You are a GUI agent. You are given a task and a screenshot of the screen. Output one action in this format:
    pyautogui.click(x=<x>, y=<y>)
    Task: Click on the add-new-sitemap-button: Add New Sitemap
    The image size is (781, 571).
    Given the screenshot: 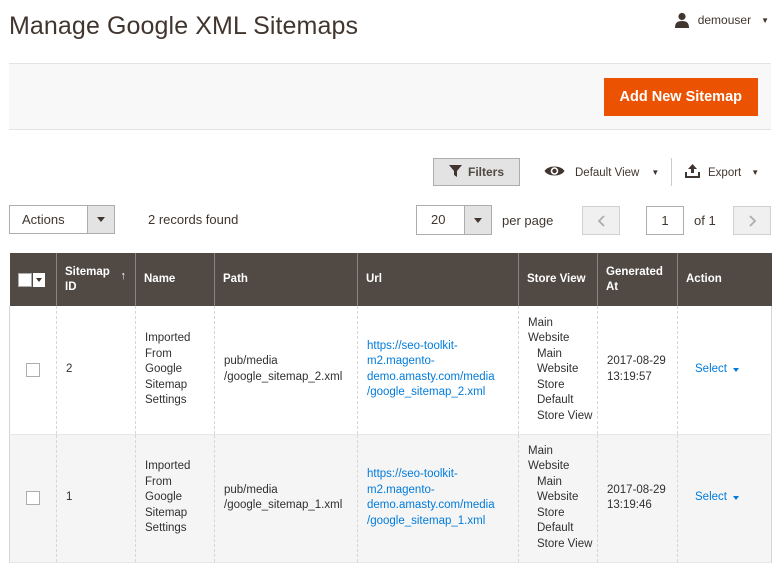 What is the action you would take?
    pyautogui.click(x=680, y=97)
    